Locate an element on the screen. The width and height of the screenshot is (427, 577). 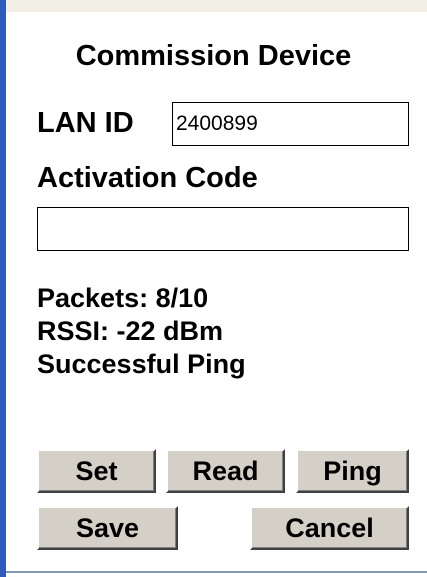
rssi-status: RSSI: -22 dBm is located at coordinates (130, 331).